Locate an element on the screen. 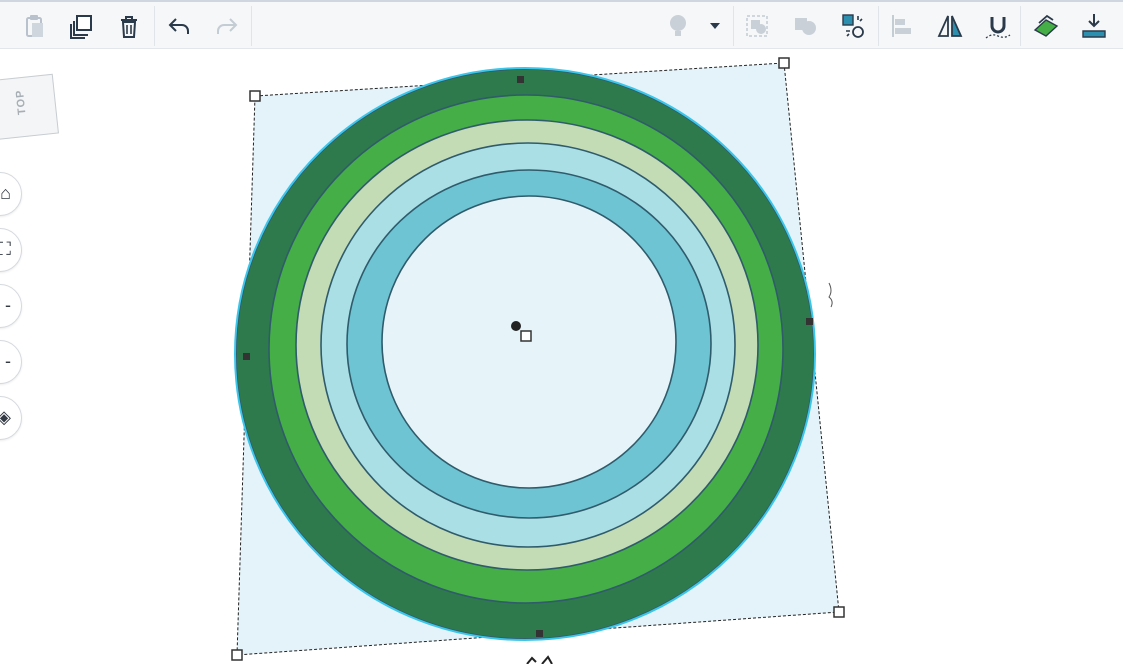 This screenshot has height=664, width=1123. center-hole is located at coordinates (529, 342).